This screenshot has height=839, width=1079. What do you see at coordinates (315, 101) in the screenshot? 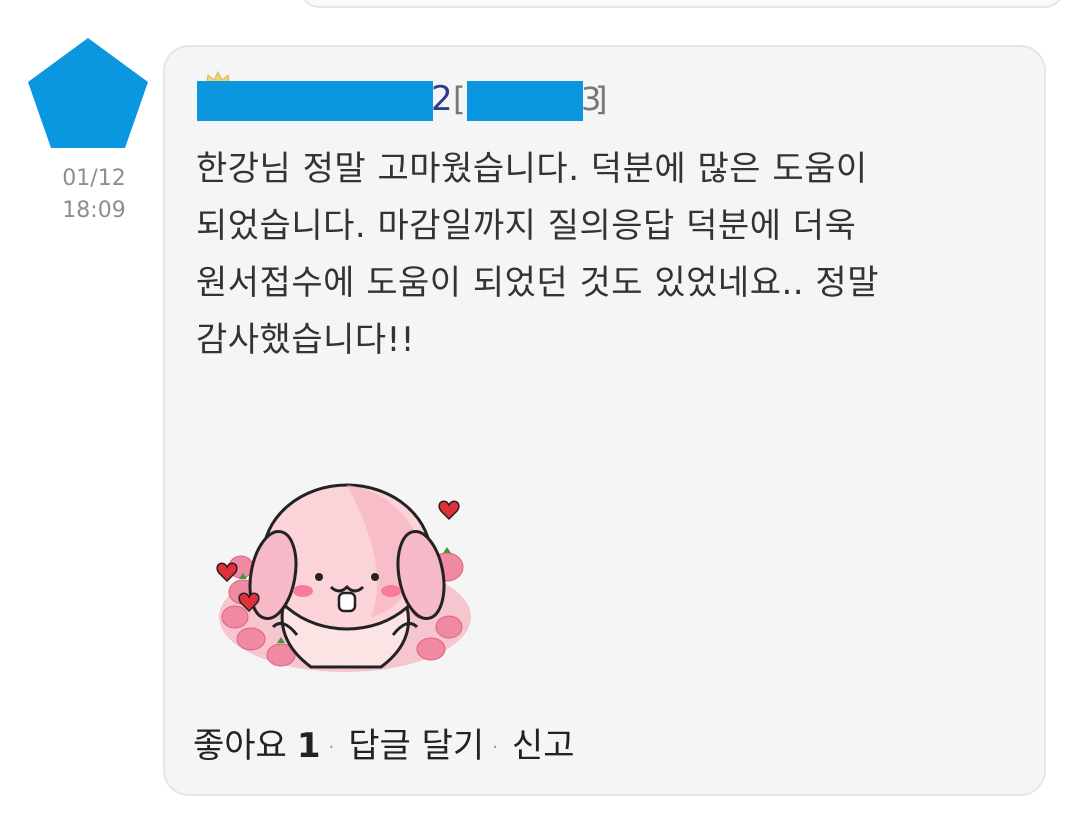
I see `author-name-redacted` at bounding box center [315, 101].